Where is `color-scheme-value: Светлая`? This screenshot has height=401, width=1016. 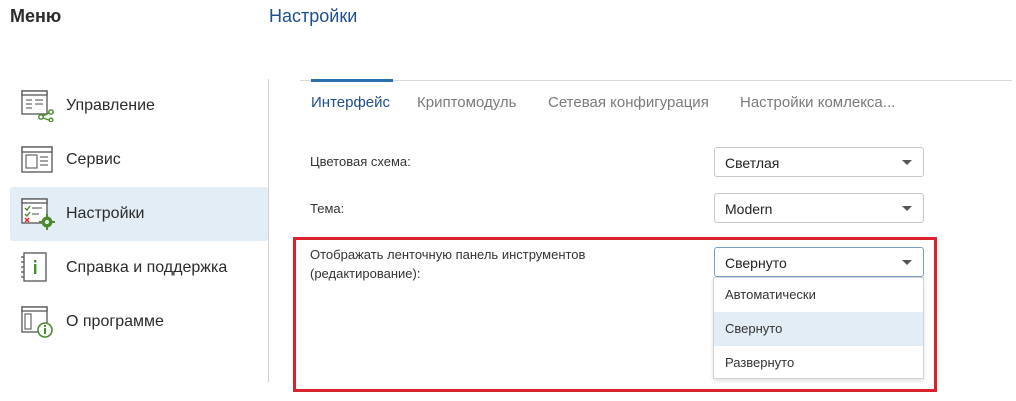 color-scheme-value: Светлая is located at coordinates (752, 163).